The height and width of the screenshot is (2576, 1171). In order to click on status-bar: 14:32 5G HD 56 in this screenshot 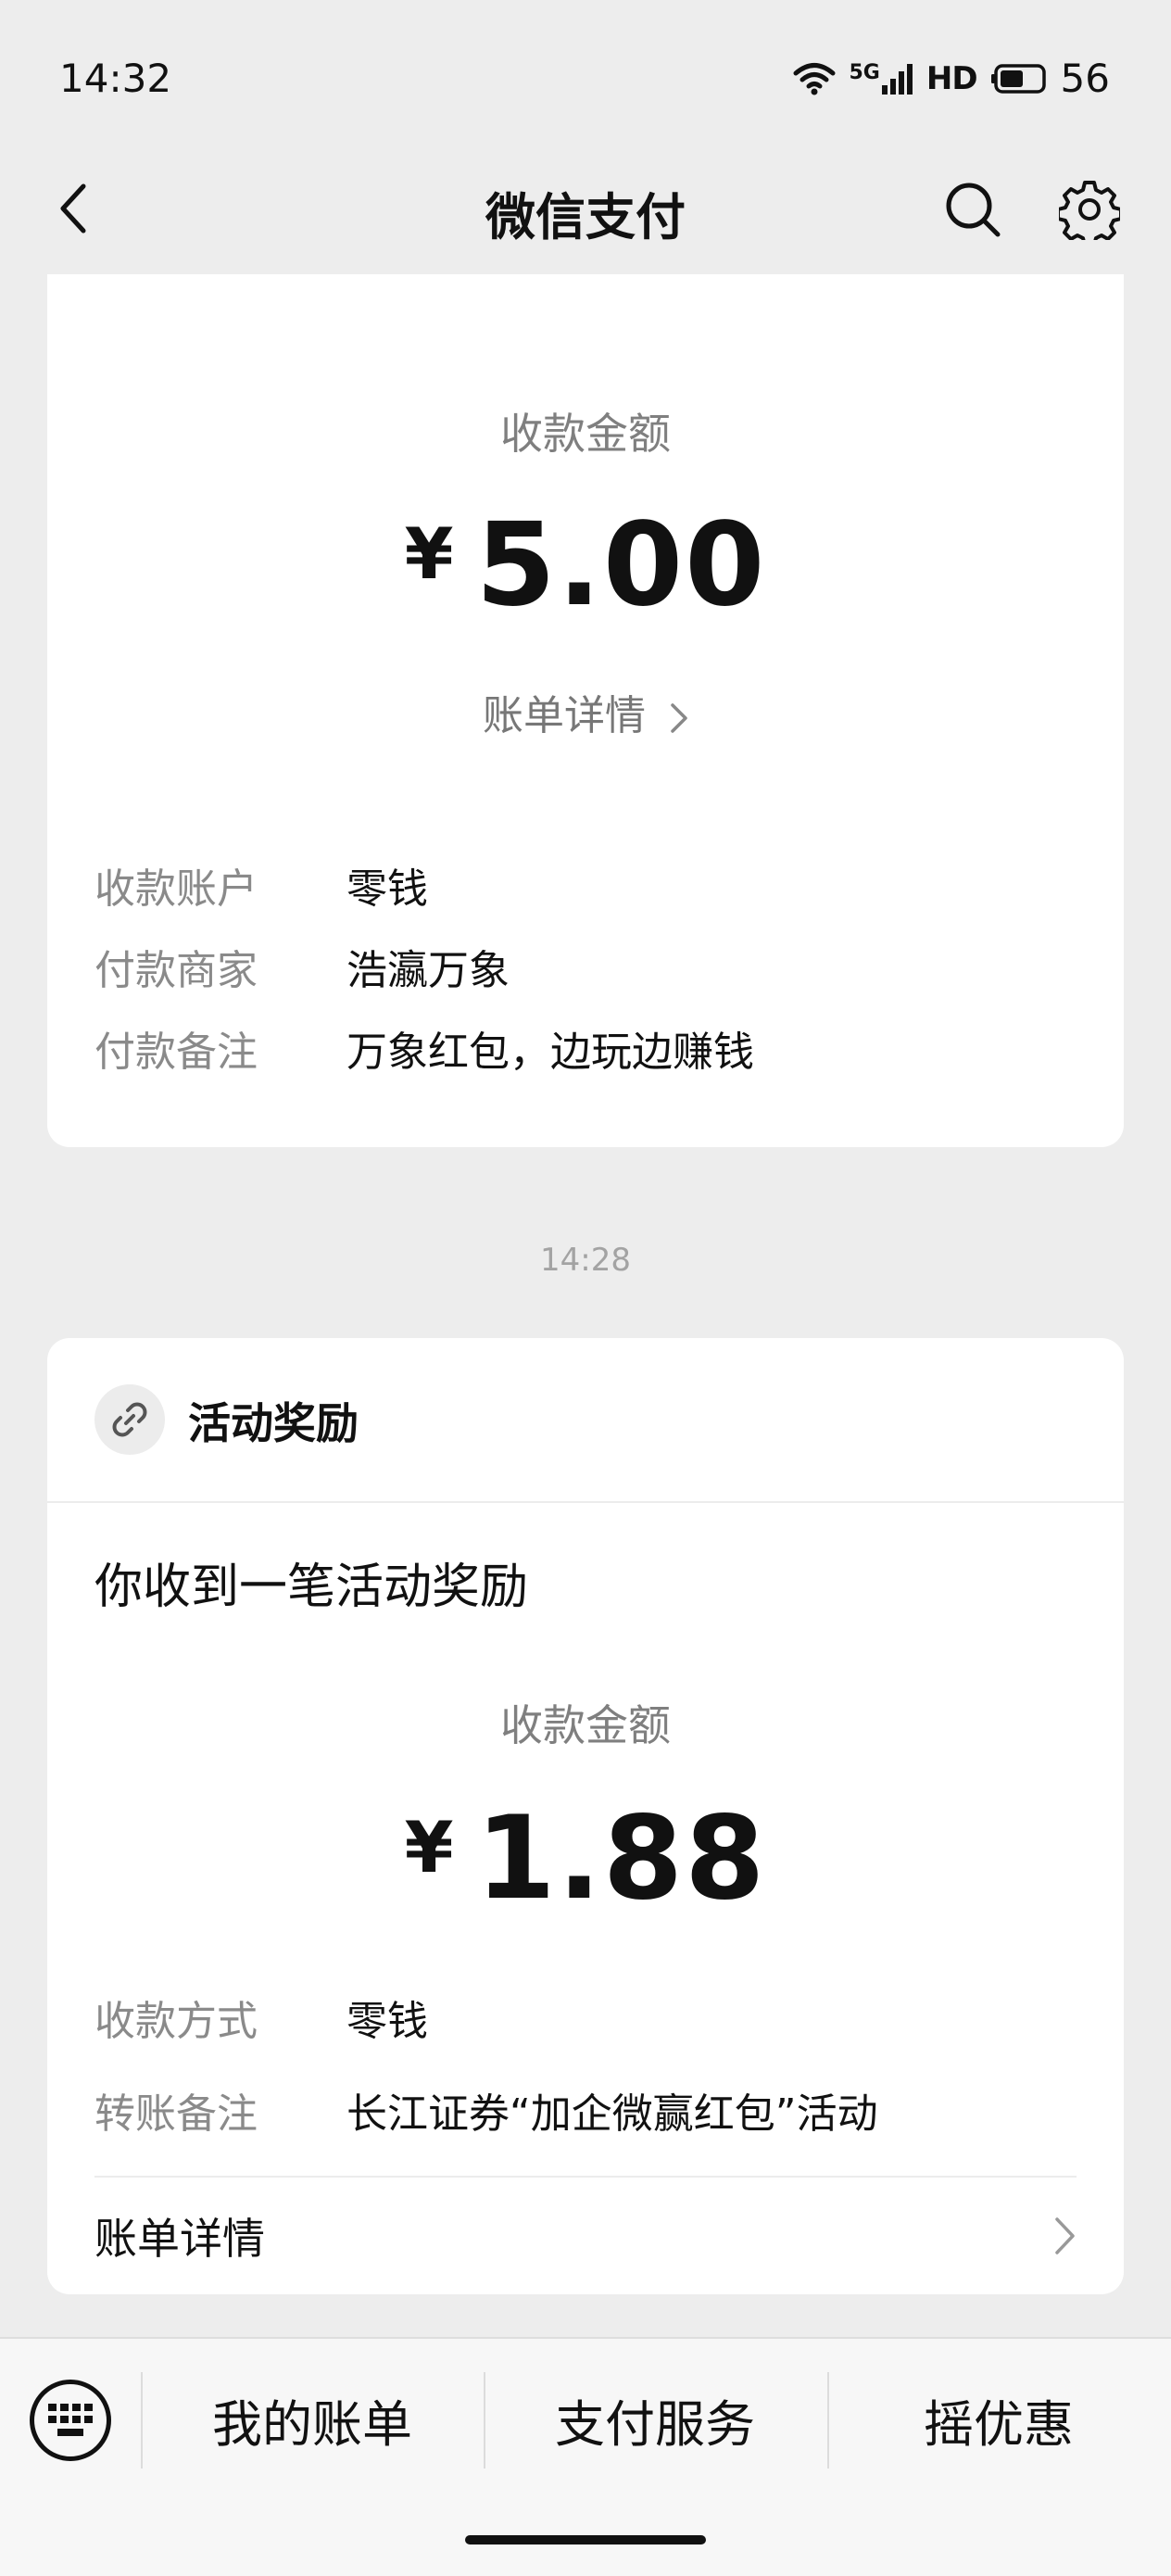, I will do `click(585, 79)`.